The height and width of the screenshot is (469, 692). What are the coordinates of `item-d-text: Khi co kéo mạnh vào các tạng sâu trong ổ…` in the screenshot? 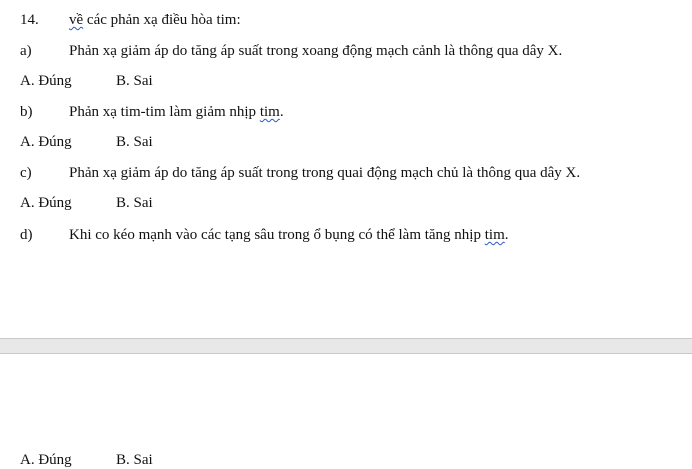 It's located at (289, 235).